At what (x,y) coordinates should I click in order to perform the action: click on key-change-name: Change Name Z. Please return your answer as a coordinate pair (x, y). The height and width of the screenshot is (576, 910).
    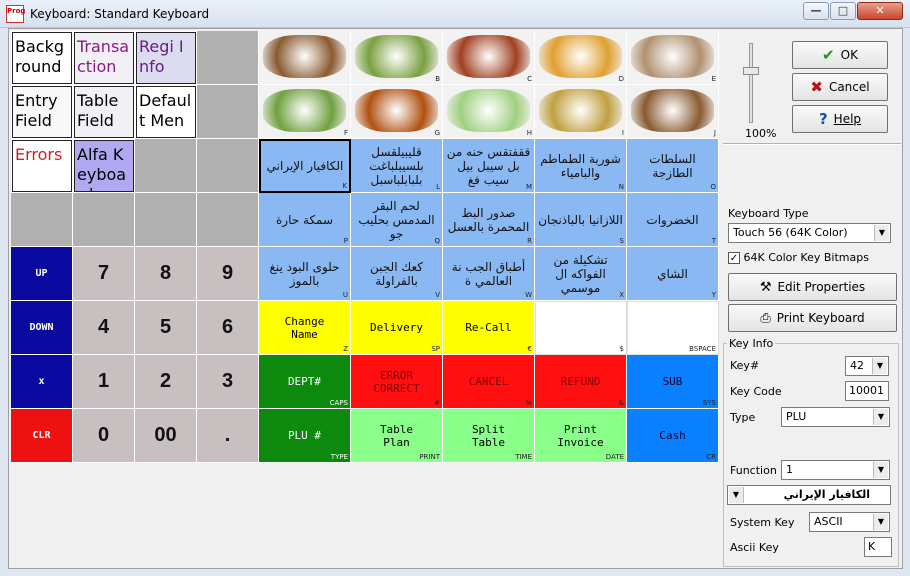
    Looking at the image, I should click on (305, 328).